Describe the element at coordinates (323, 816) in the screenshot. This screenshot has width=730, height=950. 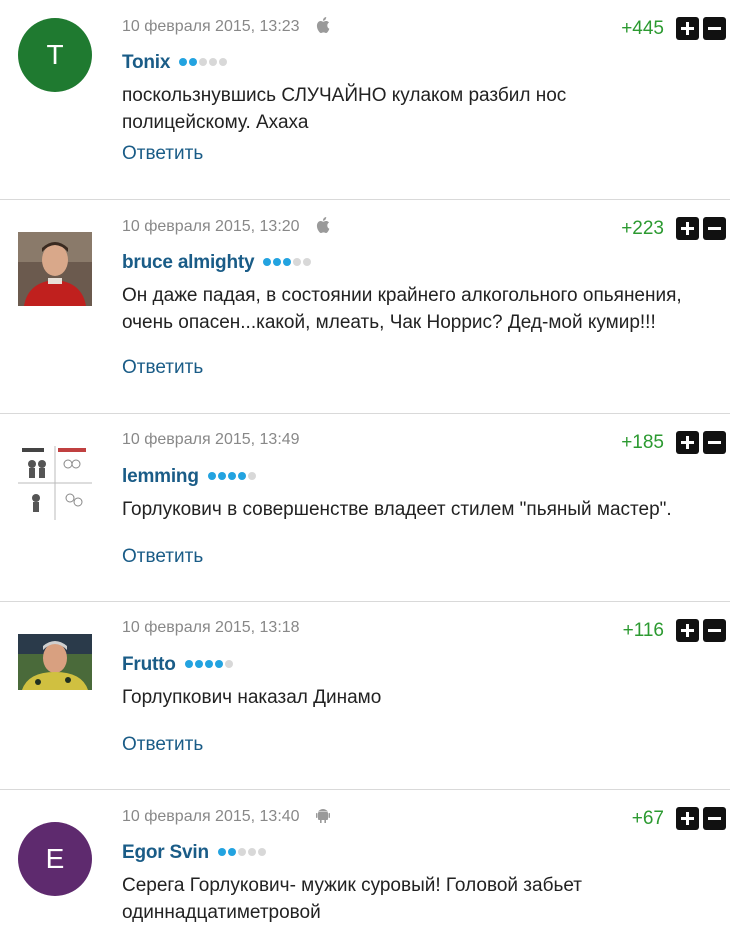
I see `android-icon` at that location.